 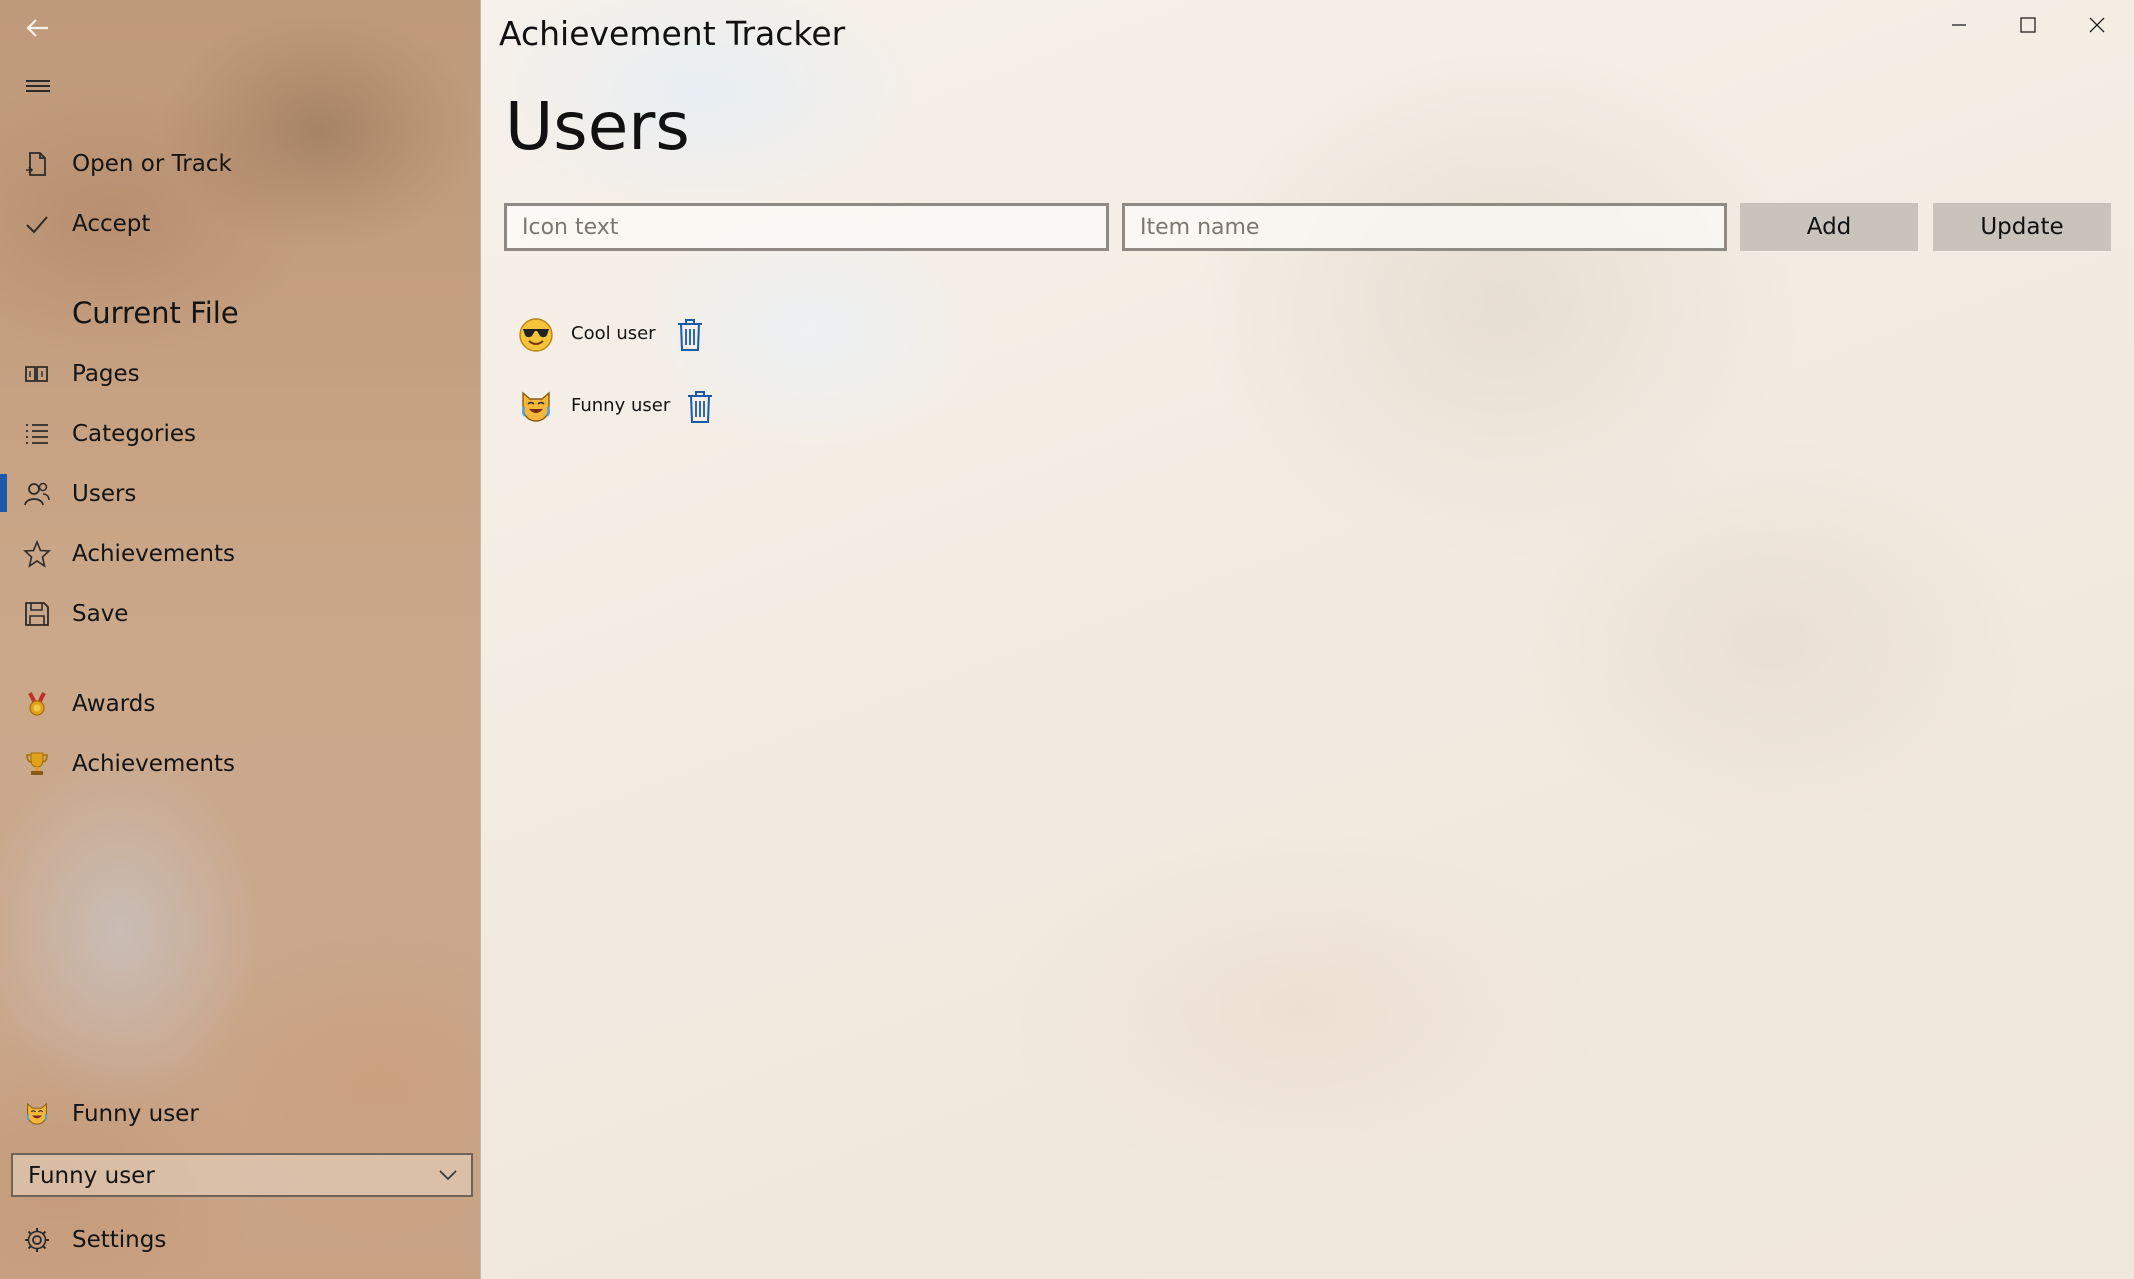 What do you see at coordinates (37, 614) in the screenshot?
I see `save-icon` at bounding box center [37, 614].